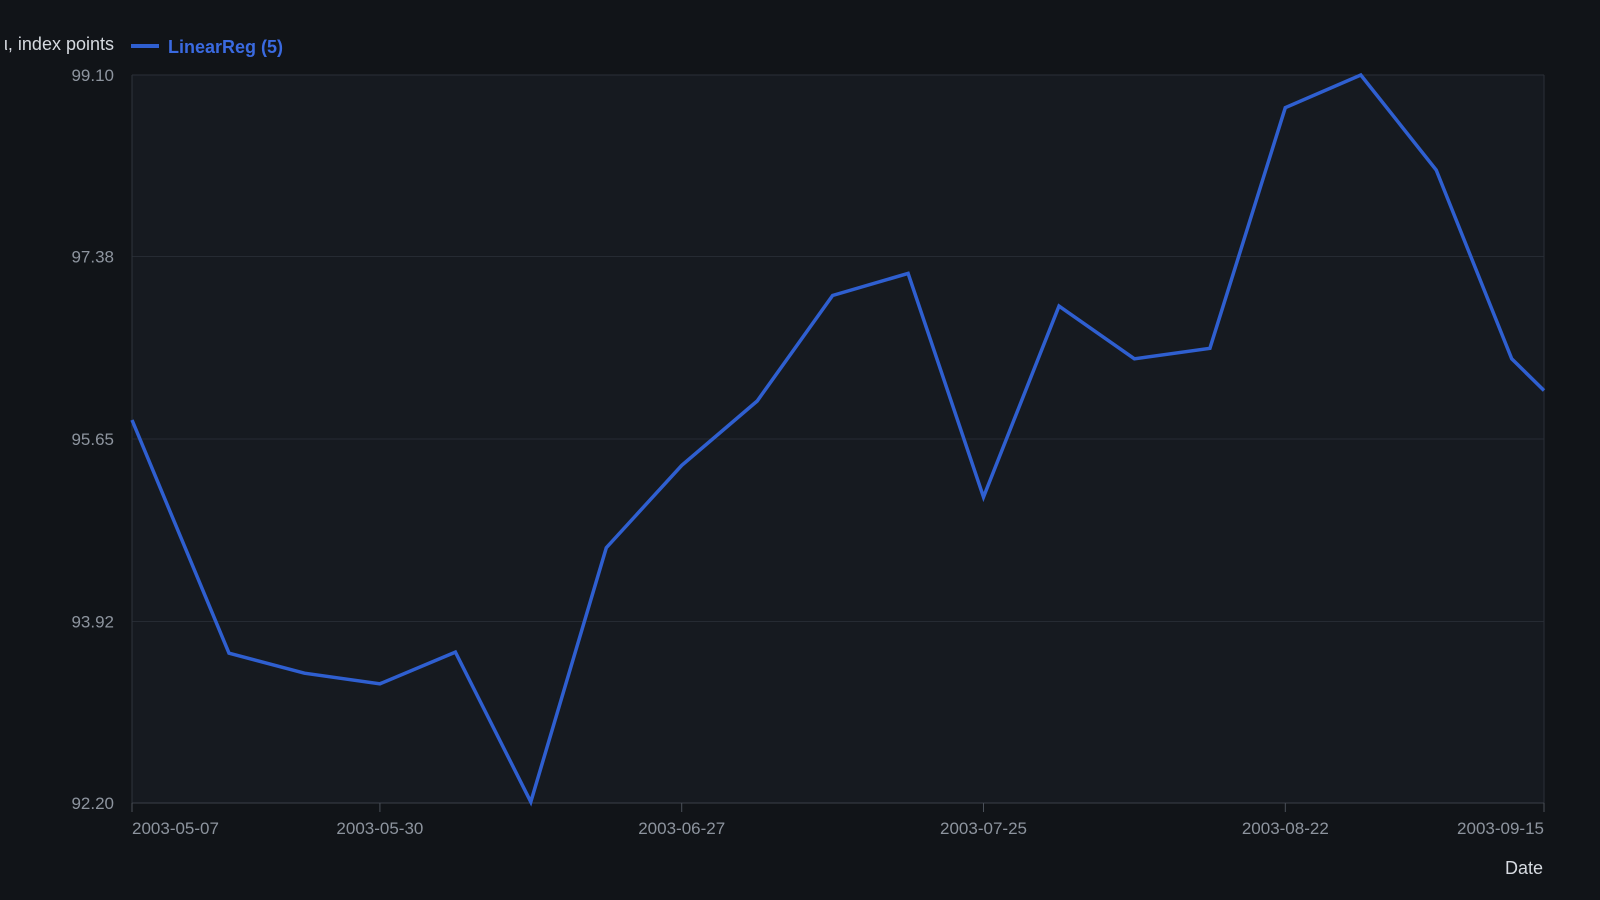  I want to click on y-tick-label: 95.65, so click(92, 439).